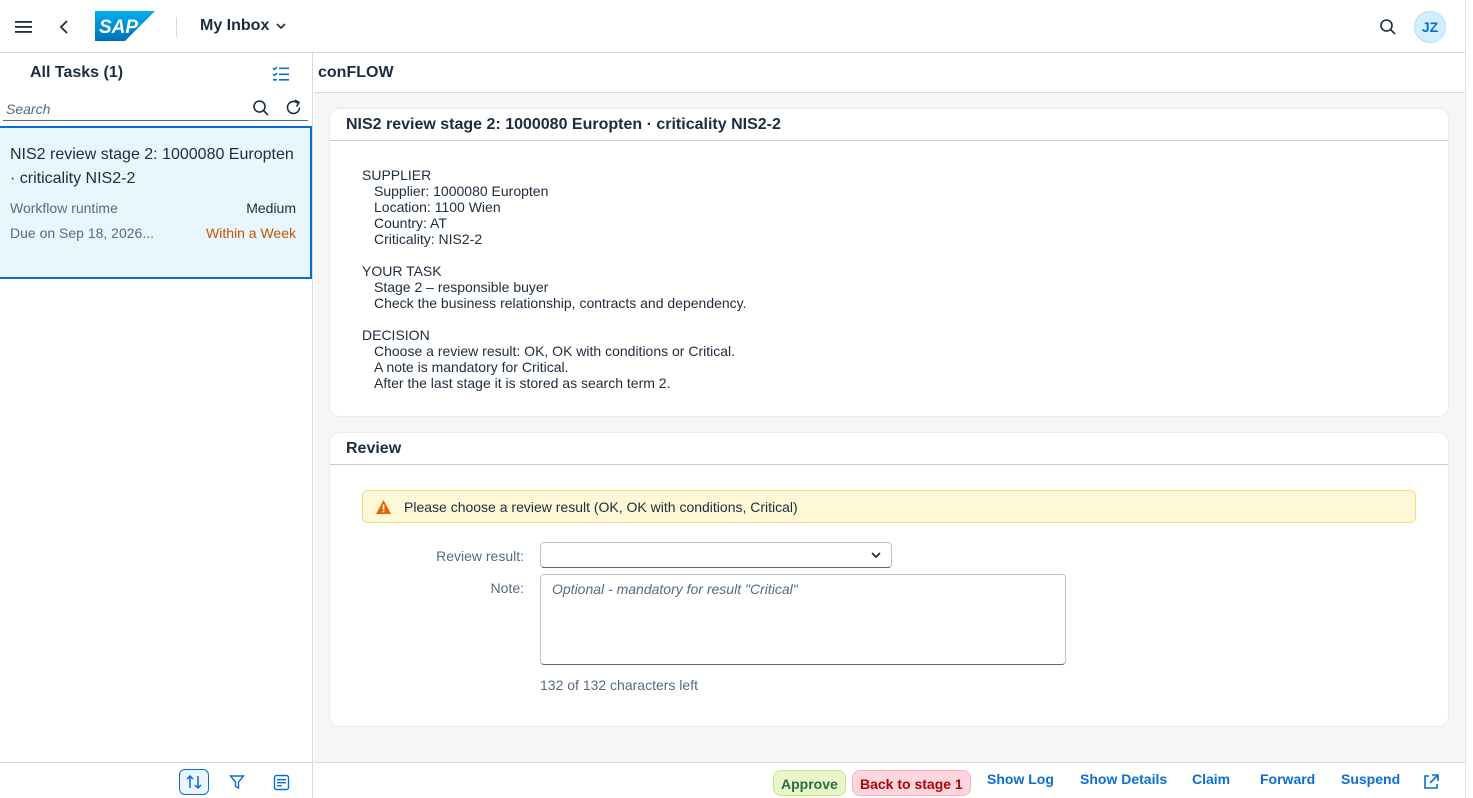 This screenshot has height=798, width=1473. I want to click on filter-icon, so click(237, 782).